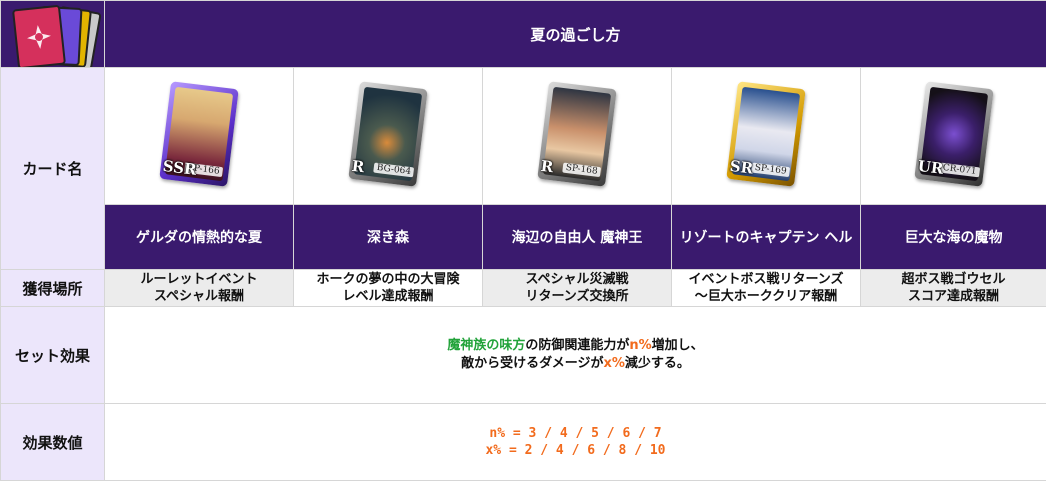 This screenshot has height=481, width=1046. Describe the element at coordinates (577, 345) in the screenshot. I see `effect-text: の防御関連能力が` at that location.